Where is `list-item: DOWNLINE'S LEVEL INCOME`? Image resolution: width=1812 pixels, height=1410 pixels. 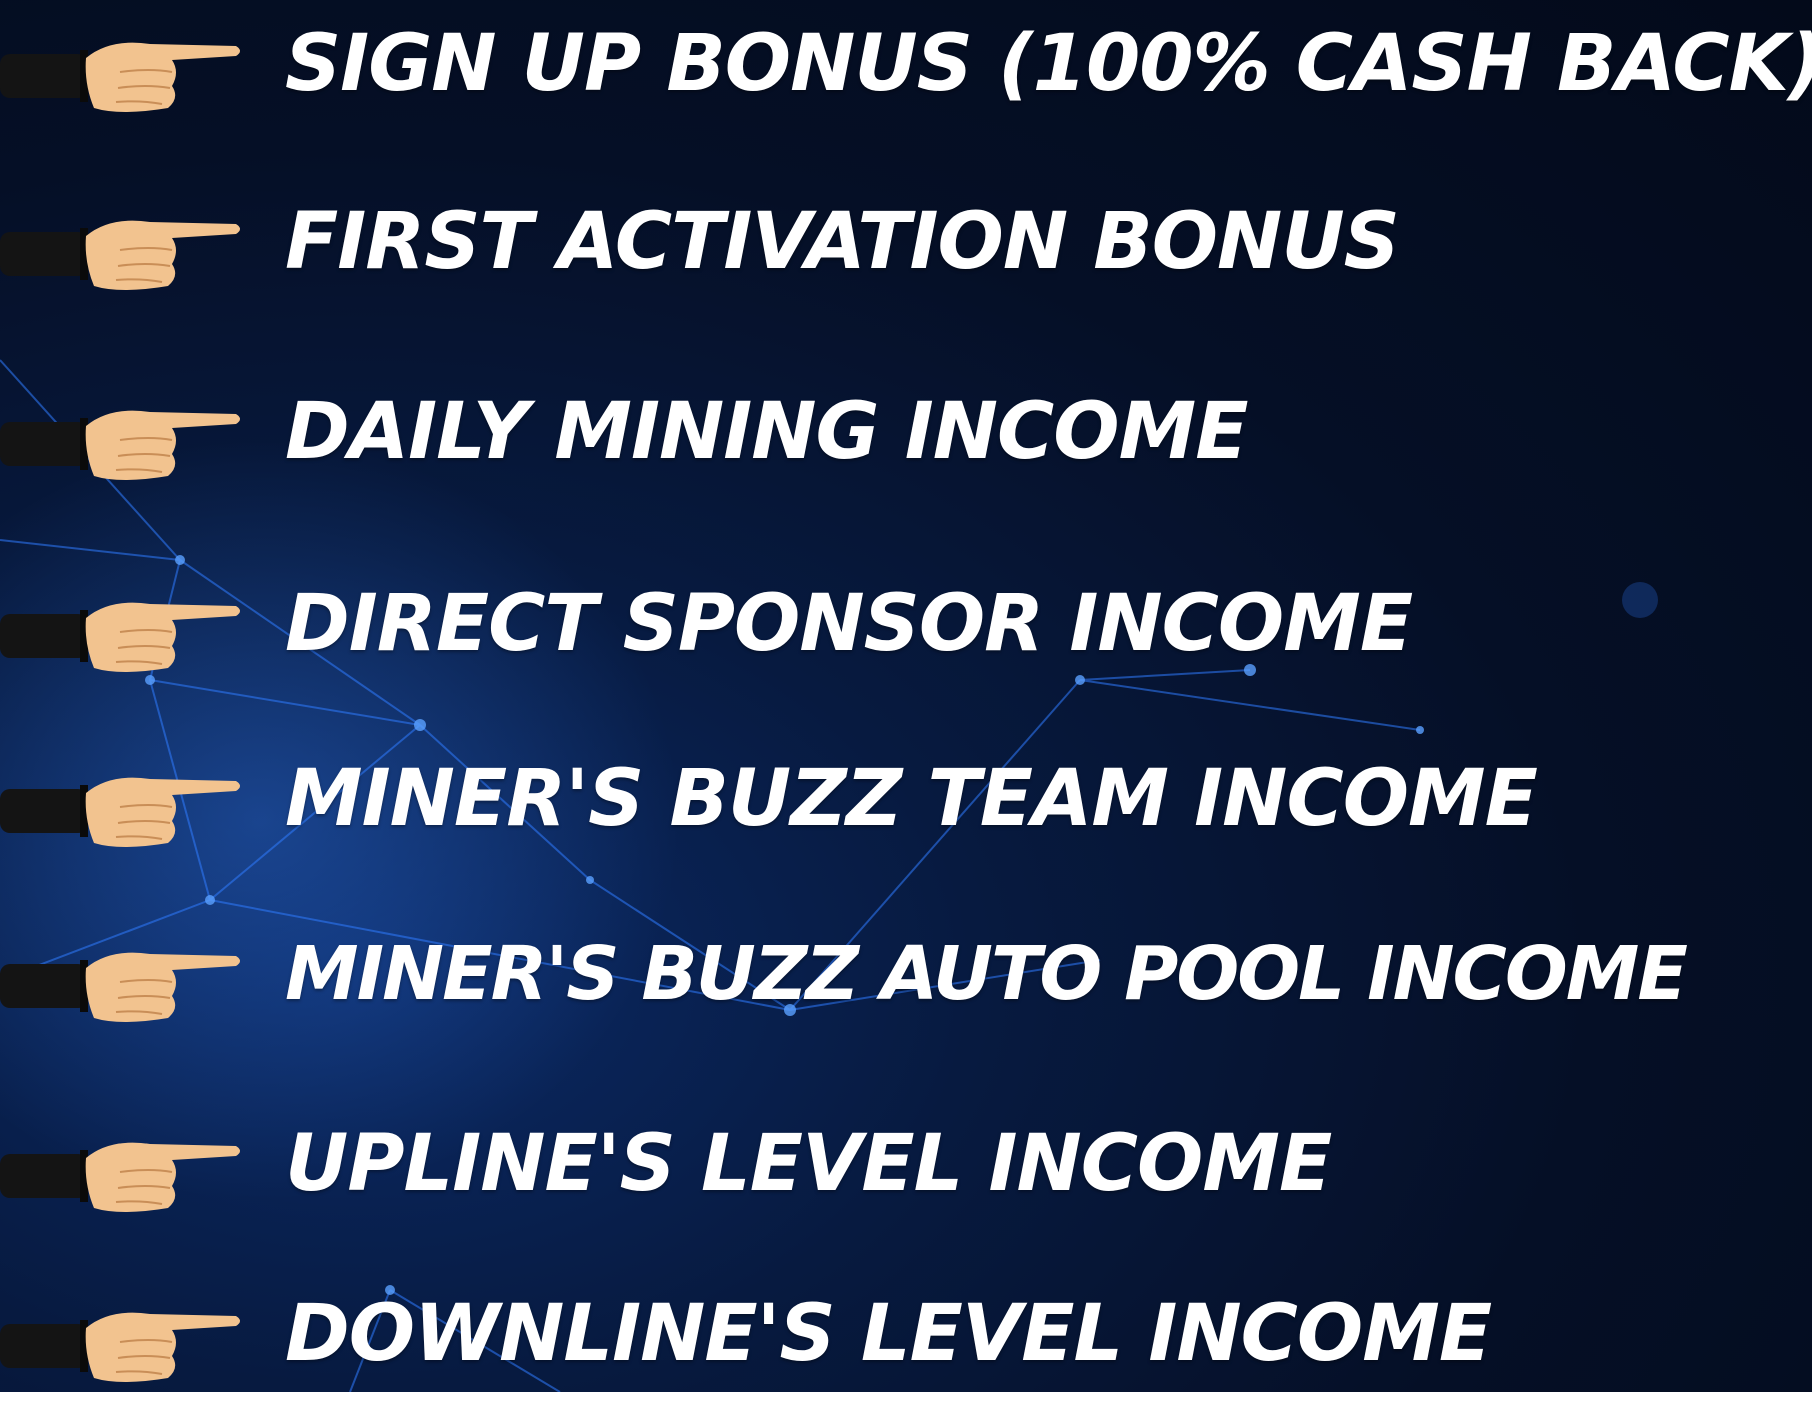 list-item: DOWNLINE'S LEVEL INCOME is located at coordinates (906, 1340).